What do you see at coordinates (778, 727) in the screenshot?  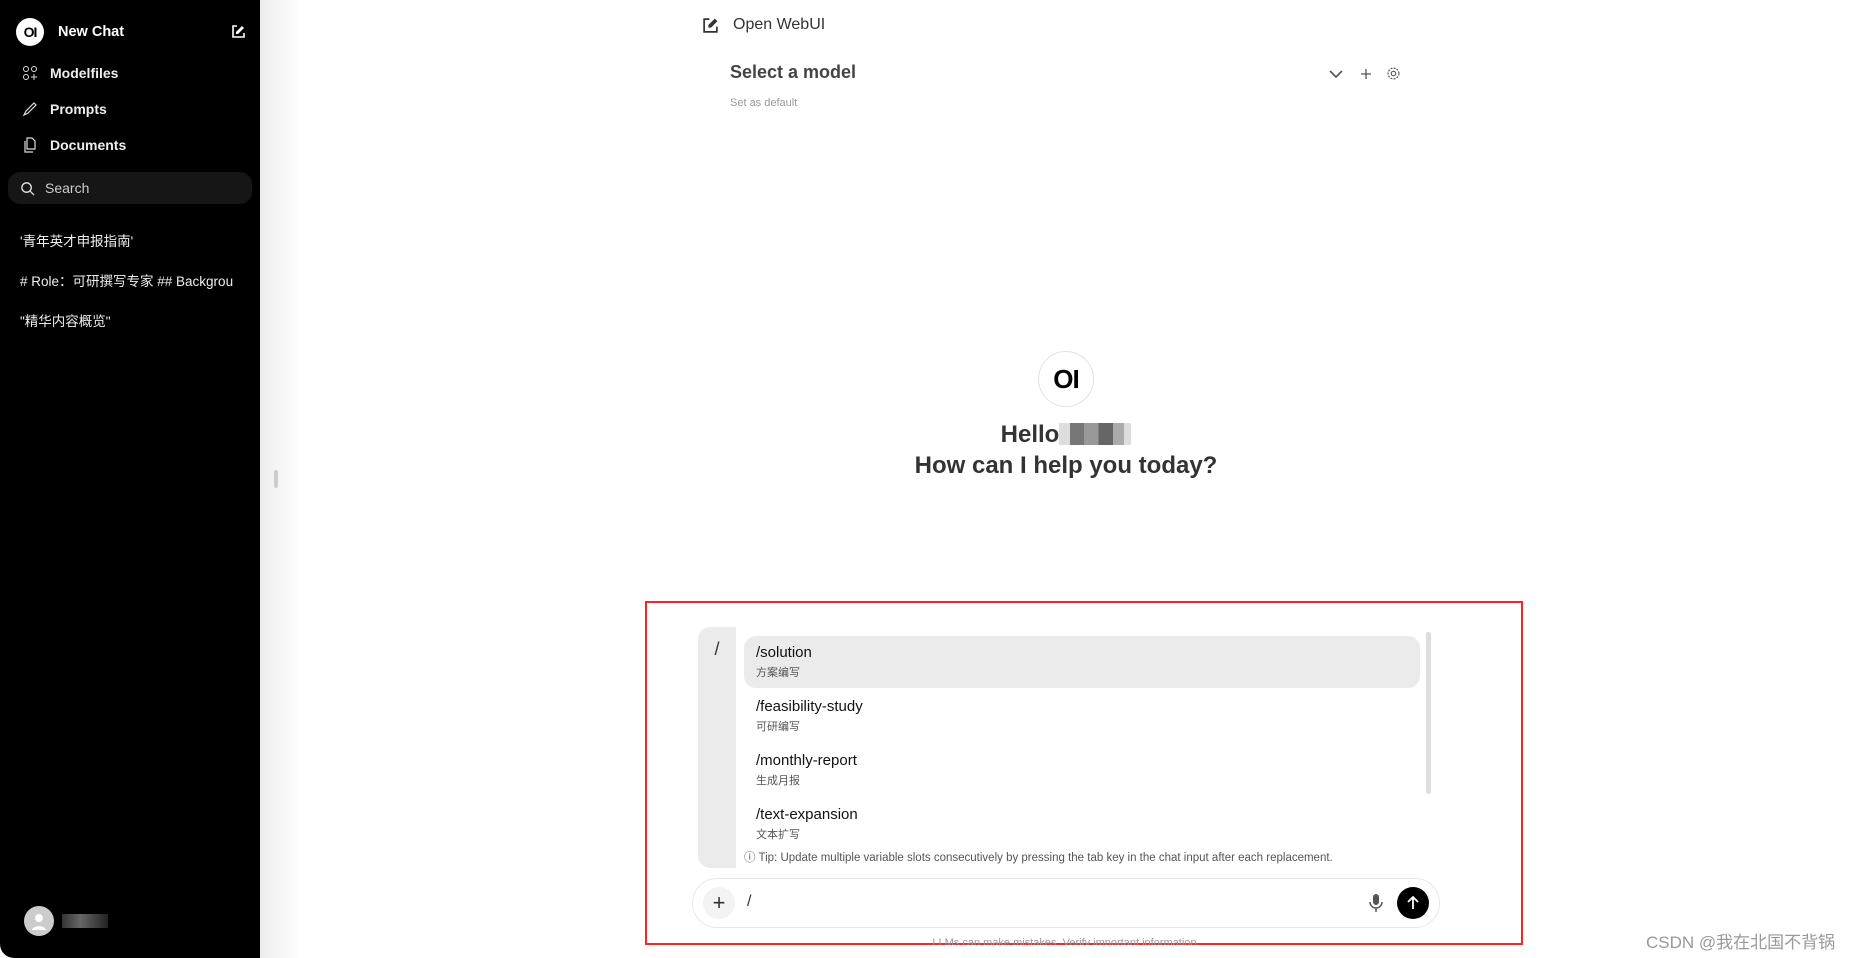 I see `prompt-description: 可研编写` at bounding box center [778, 727].